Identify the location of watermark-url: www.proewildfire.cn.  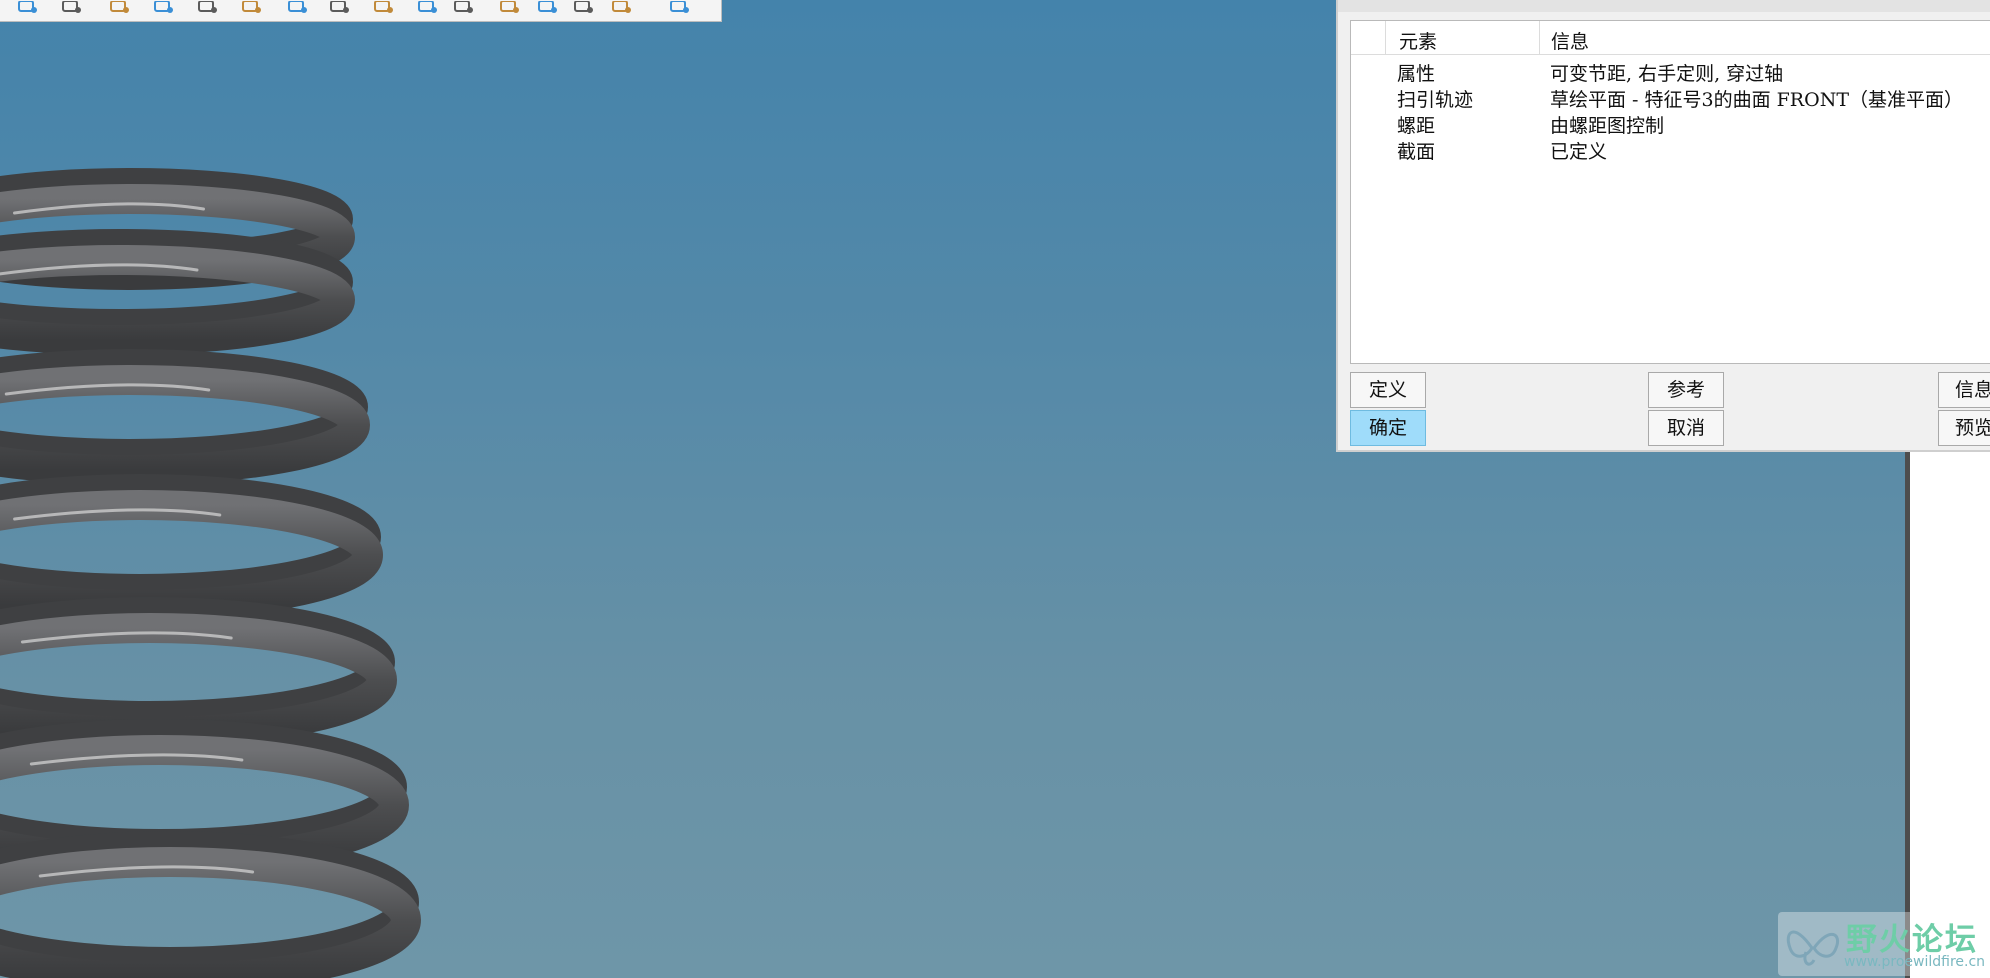
(1915, 962).